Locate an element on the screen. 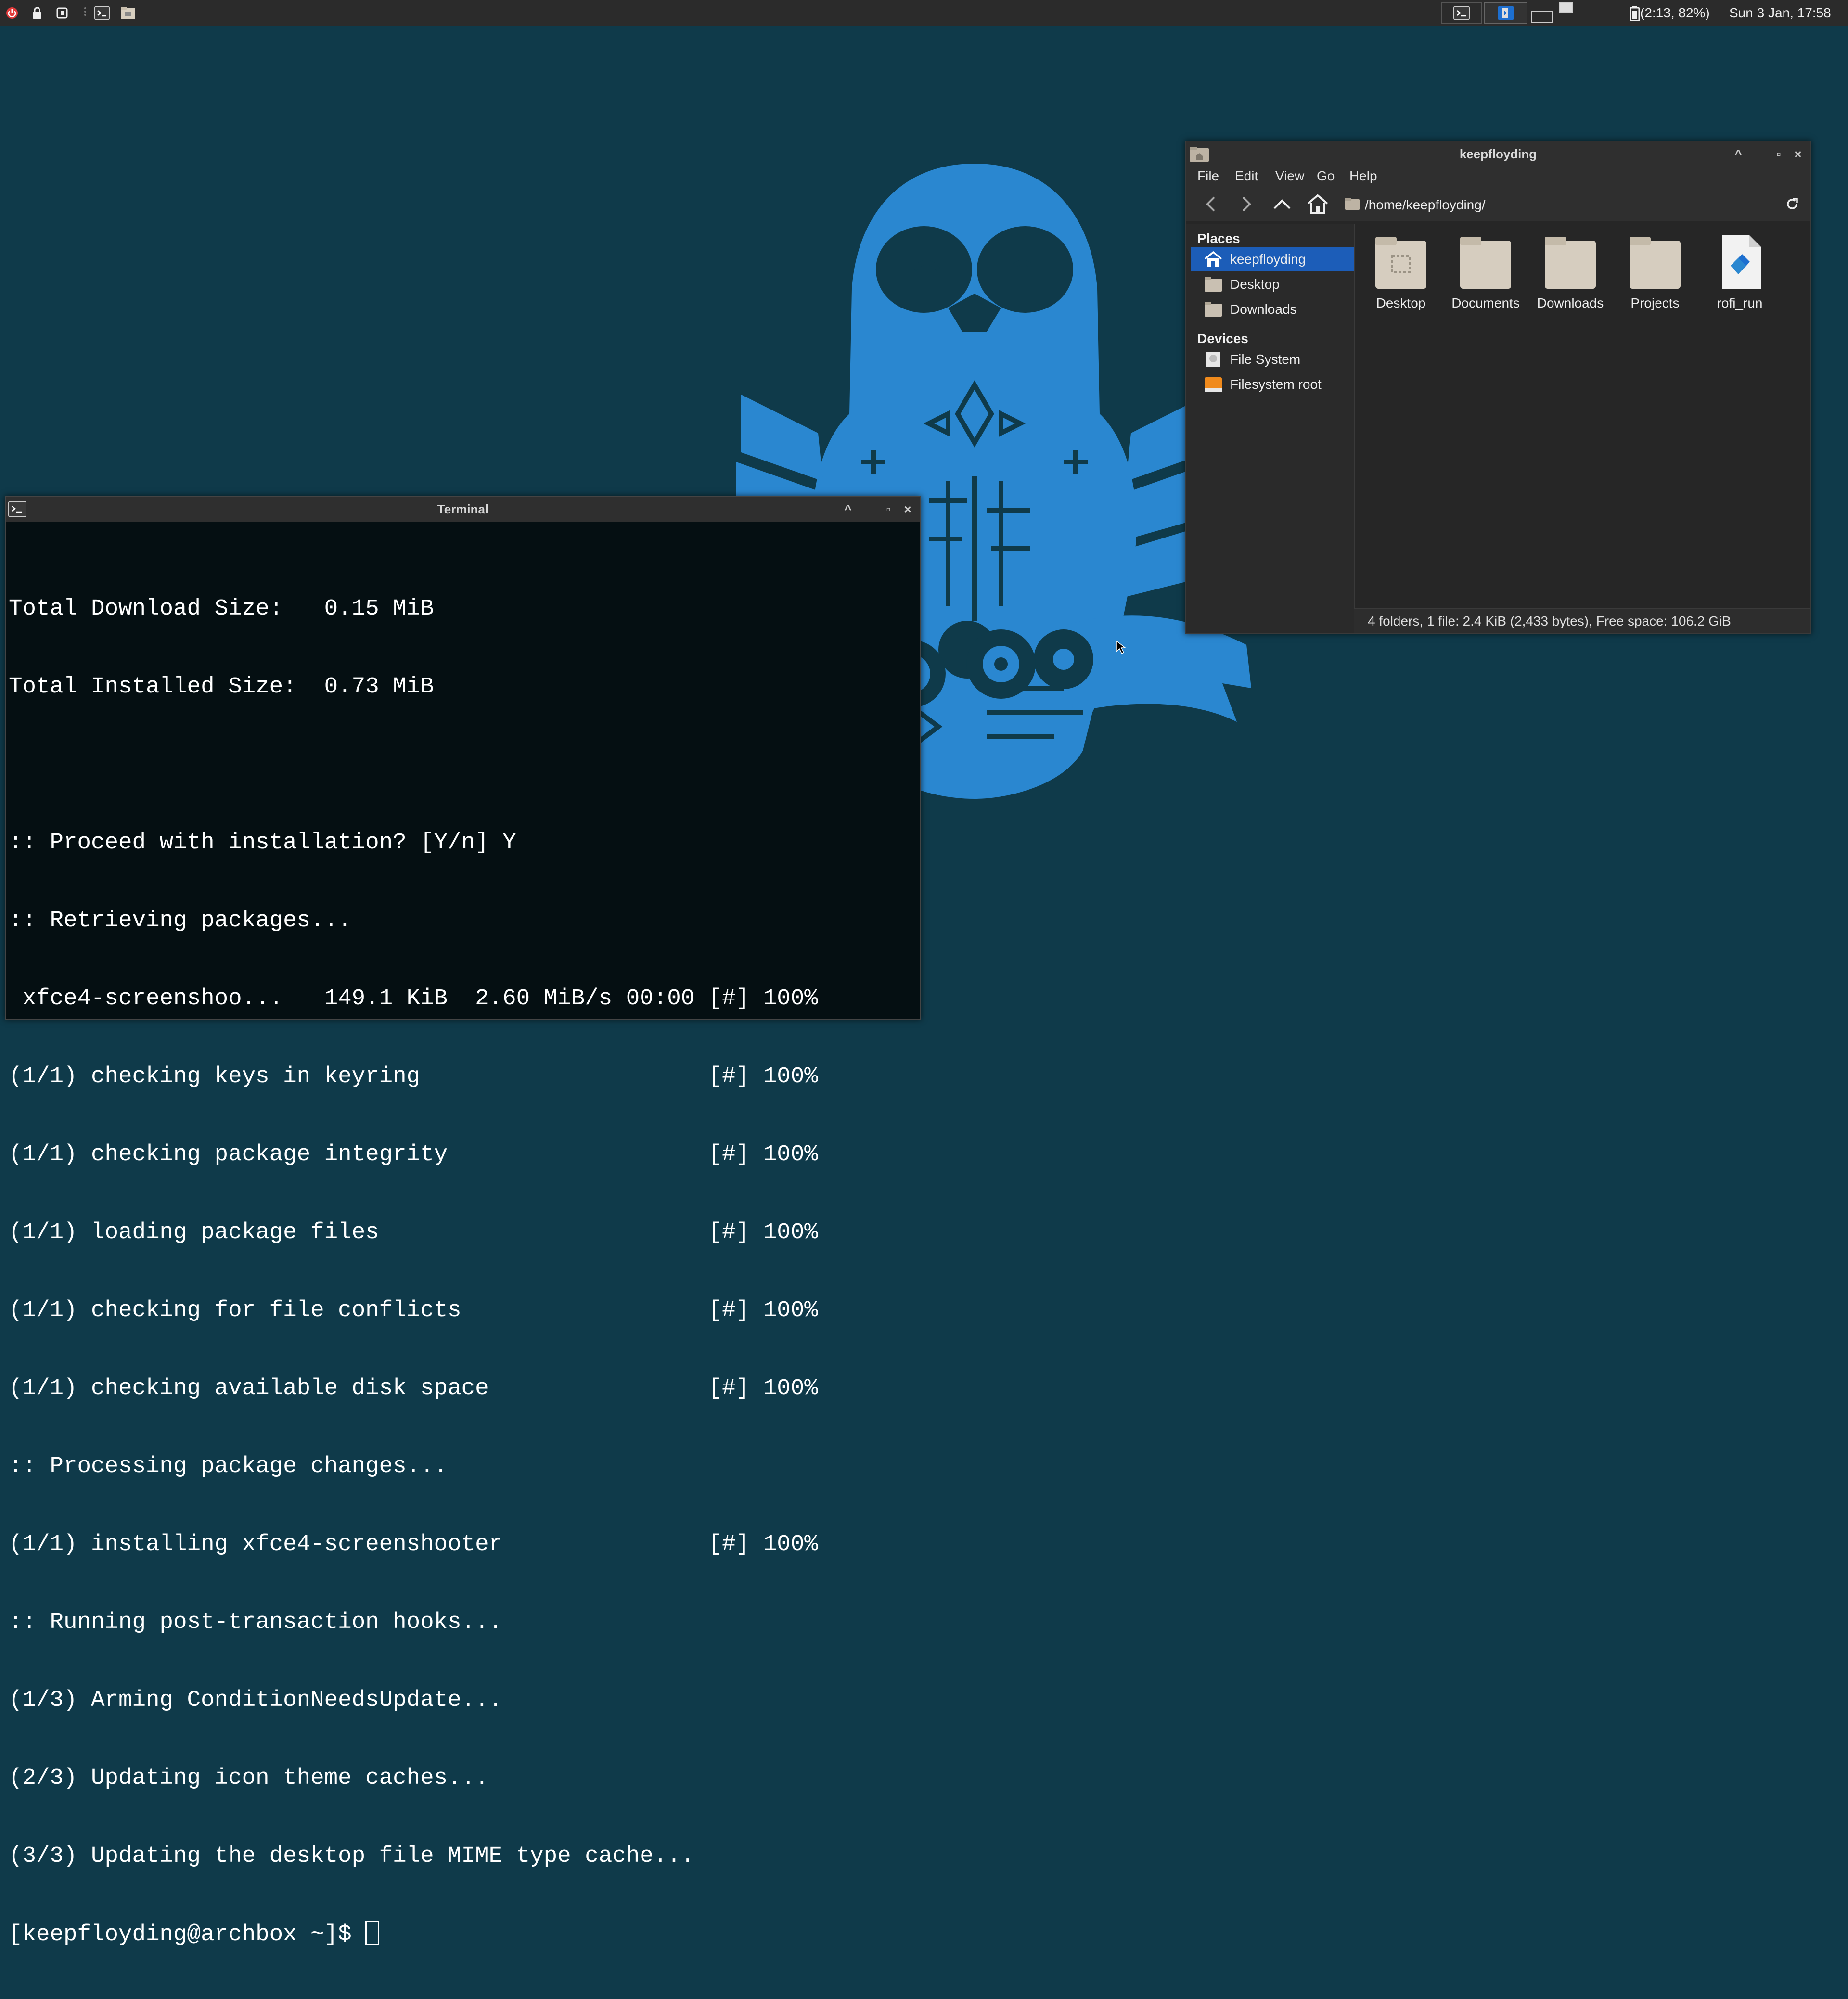 The image size is (1848, 1999). menu-bar: File Edit View Go Help is located at coordinates (1498, 176).